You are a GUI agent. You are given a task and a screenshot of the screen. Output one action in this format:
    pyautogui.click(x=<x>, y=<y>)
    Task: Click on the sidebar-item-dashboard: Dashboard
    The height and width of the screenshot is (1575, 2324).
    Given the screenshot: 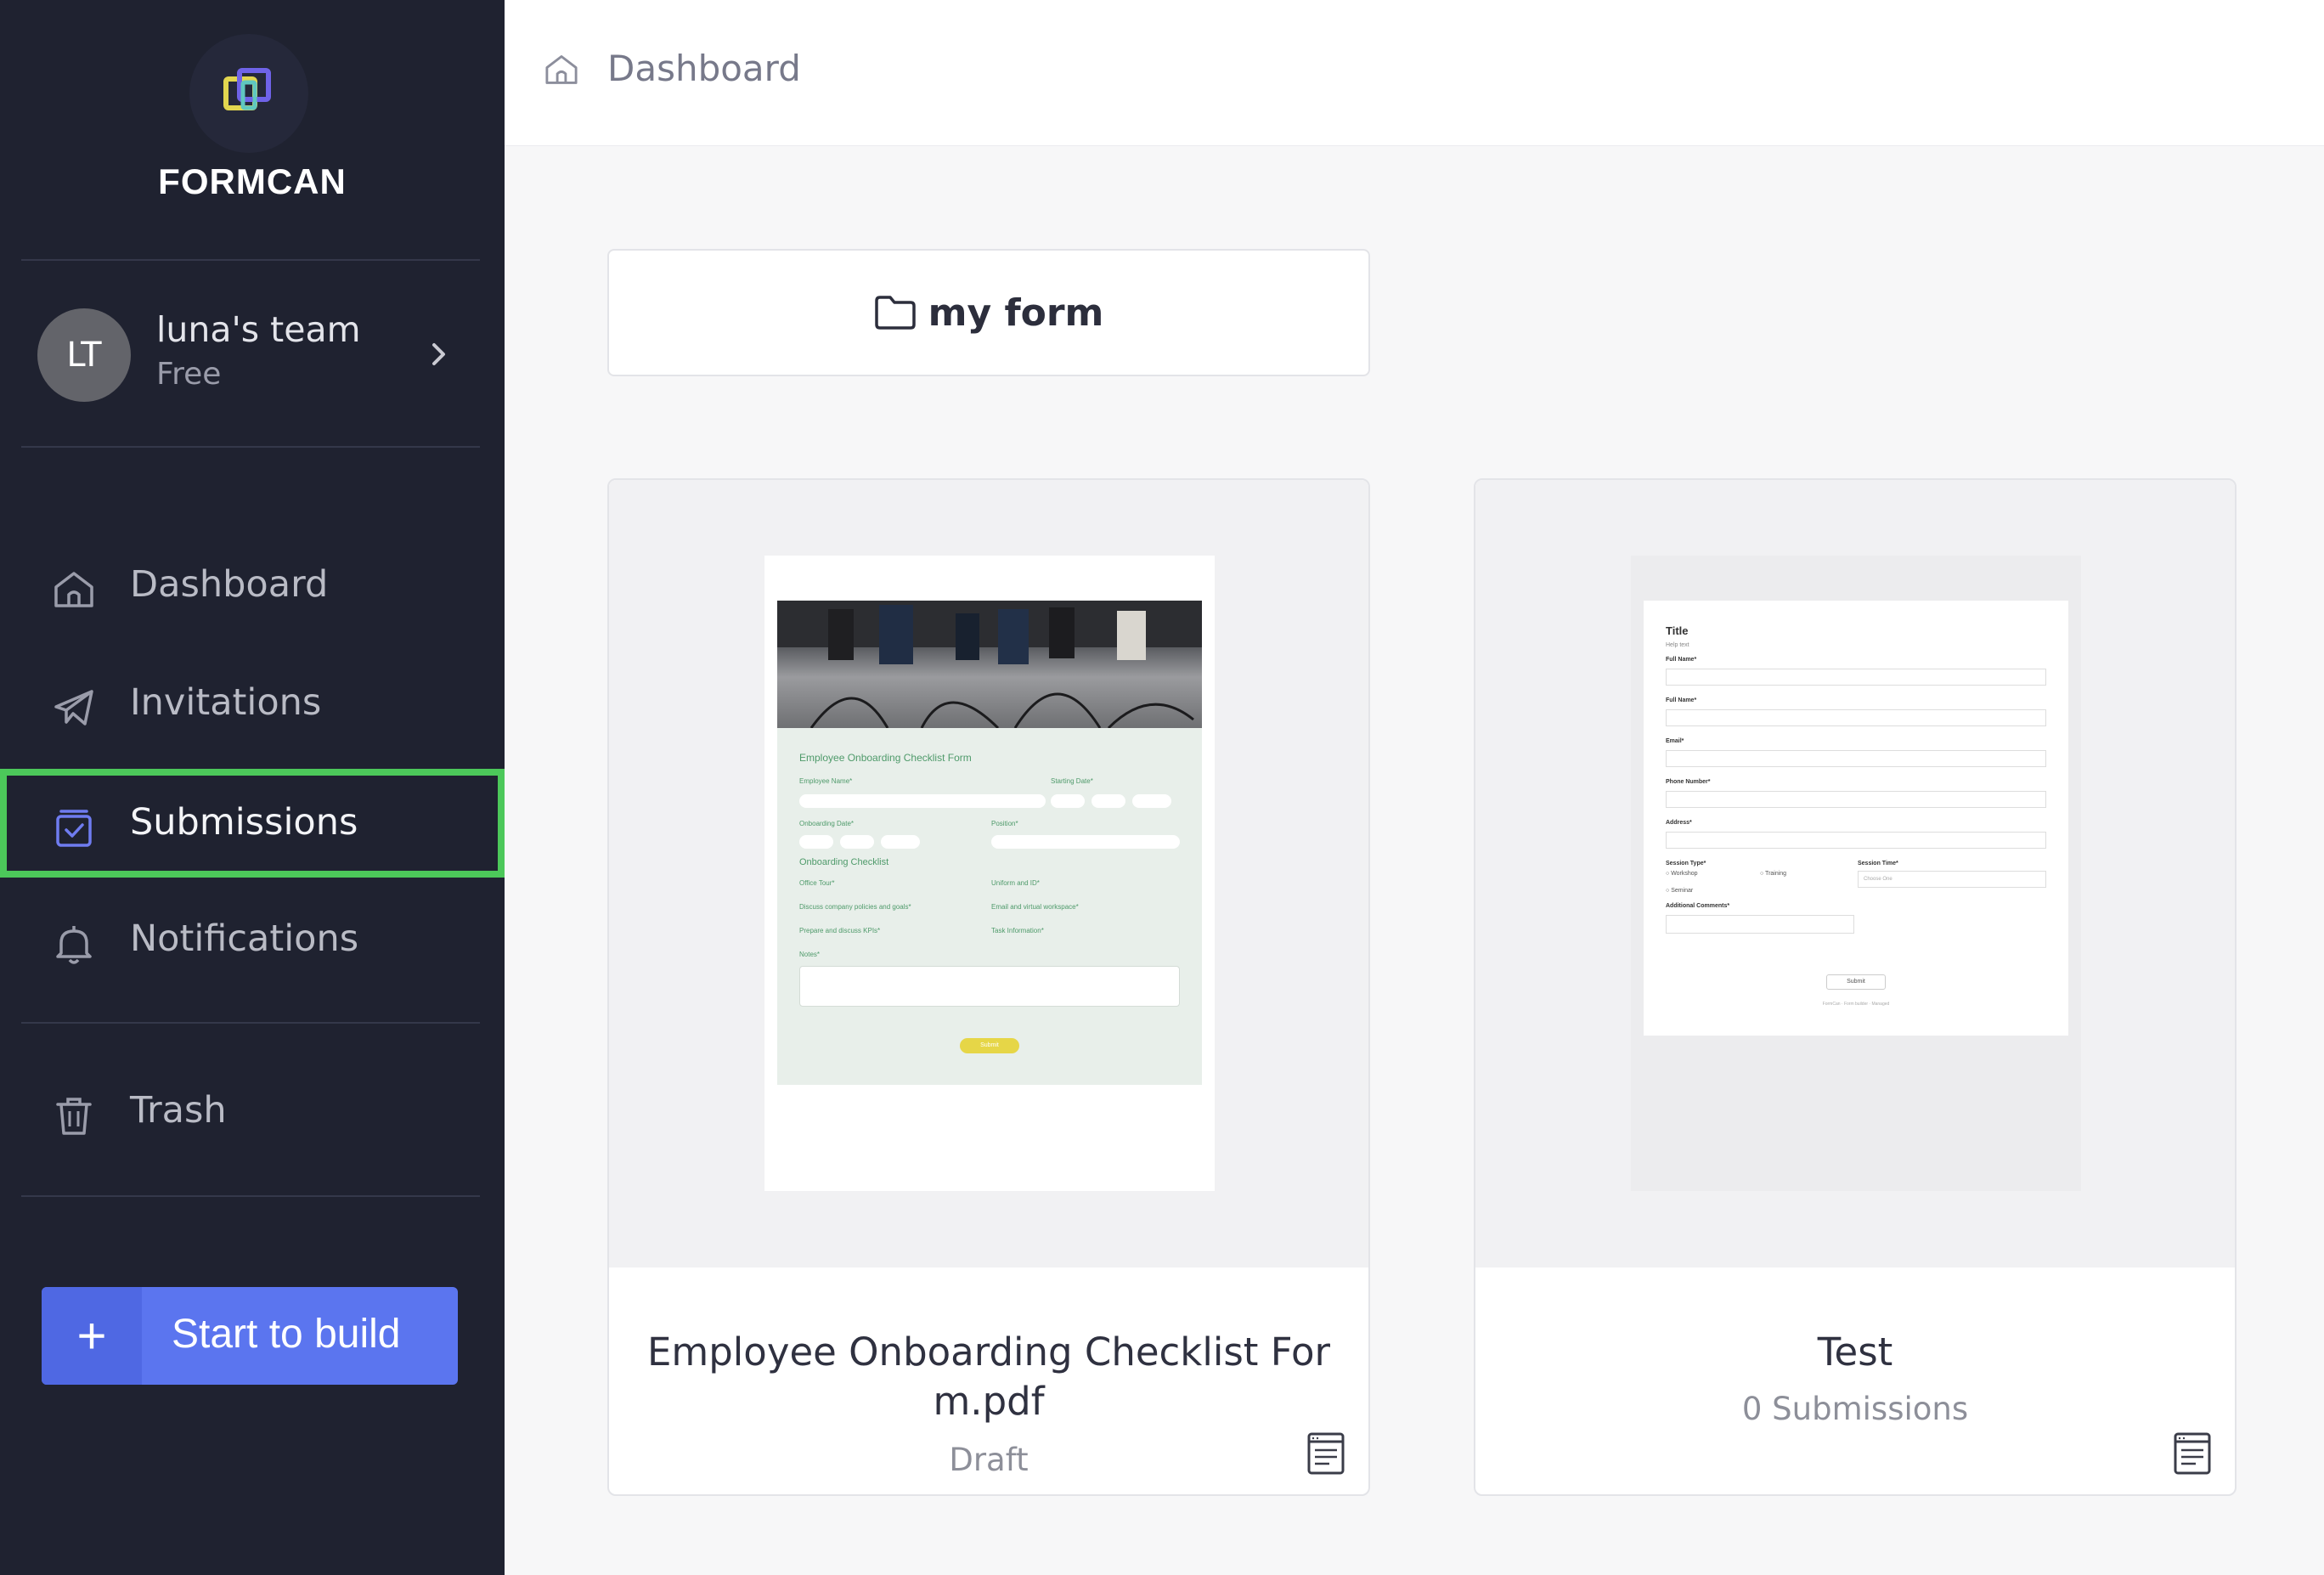 What is the action you would take?
    pyautogui.click(x=253, y=585)
    